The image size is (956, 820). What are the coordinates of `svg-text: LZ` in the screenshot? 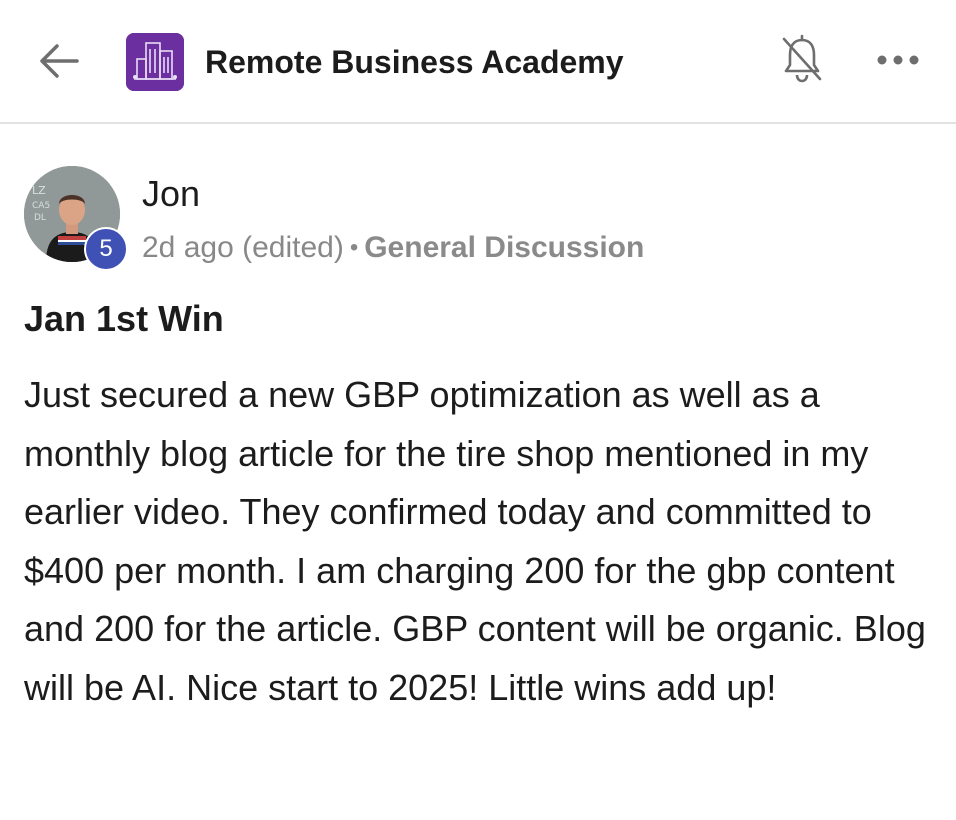 It's located at (39, 190).